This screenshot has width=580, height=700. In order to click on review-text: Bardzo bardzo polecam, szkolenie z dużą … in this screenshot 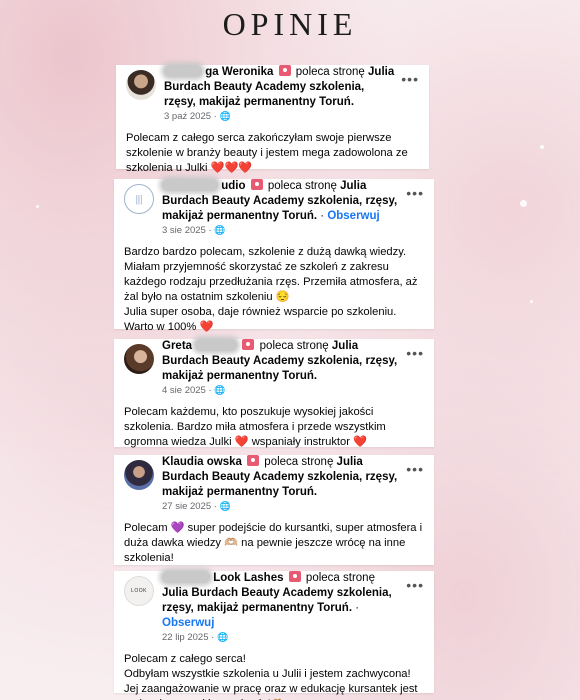, I will do `click(271, 289)`.